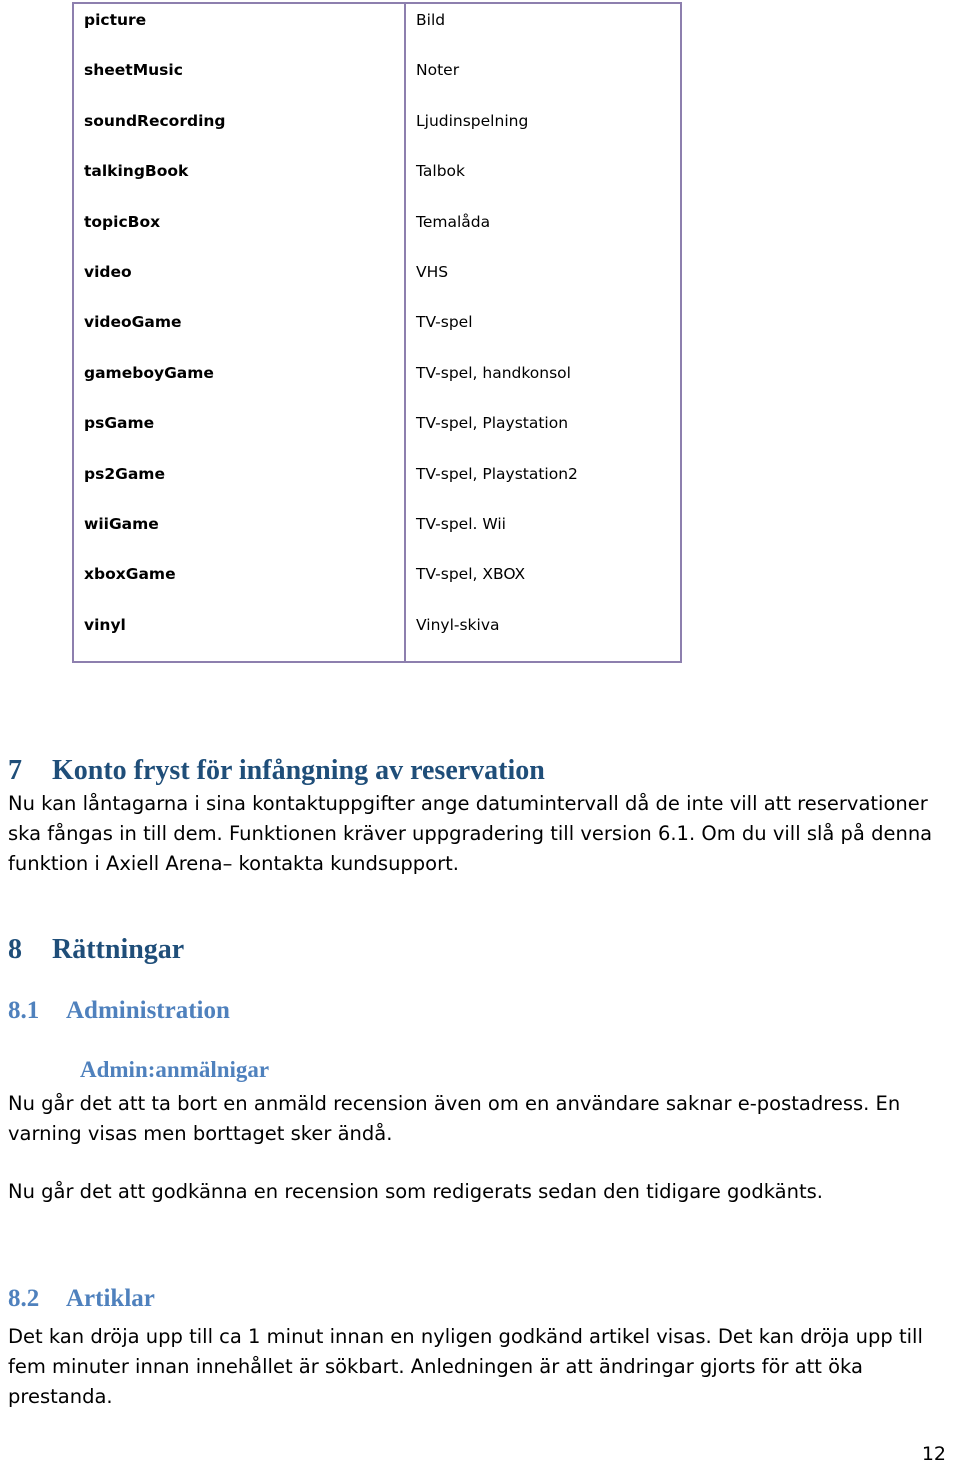  What do you see at coordinates (115, 20) in the screenshot?
I see `table-cell-code: picture` at bounding box center [115, 20].